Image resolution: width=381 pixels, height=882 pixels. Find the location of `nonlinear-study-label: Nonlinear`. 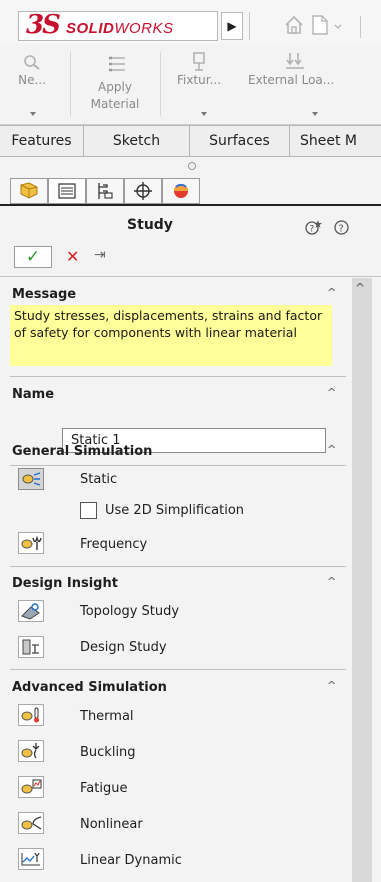

nonlinear-study-label: Nonlinear is located at coordinates (111, 824).